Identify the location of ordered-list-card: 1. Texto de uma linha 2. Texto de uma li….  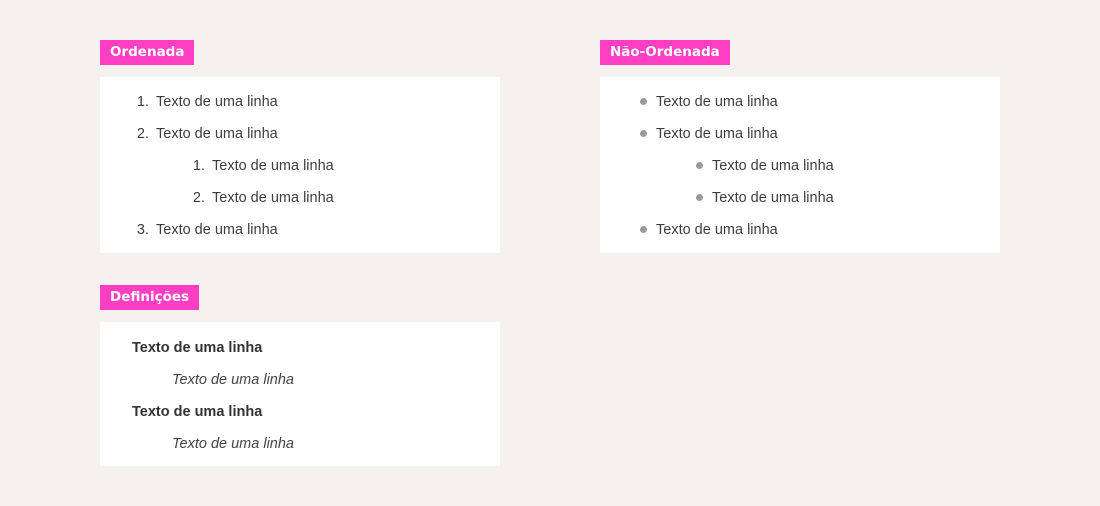
(300, 165).